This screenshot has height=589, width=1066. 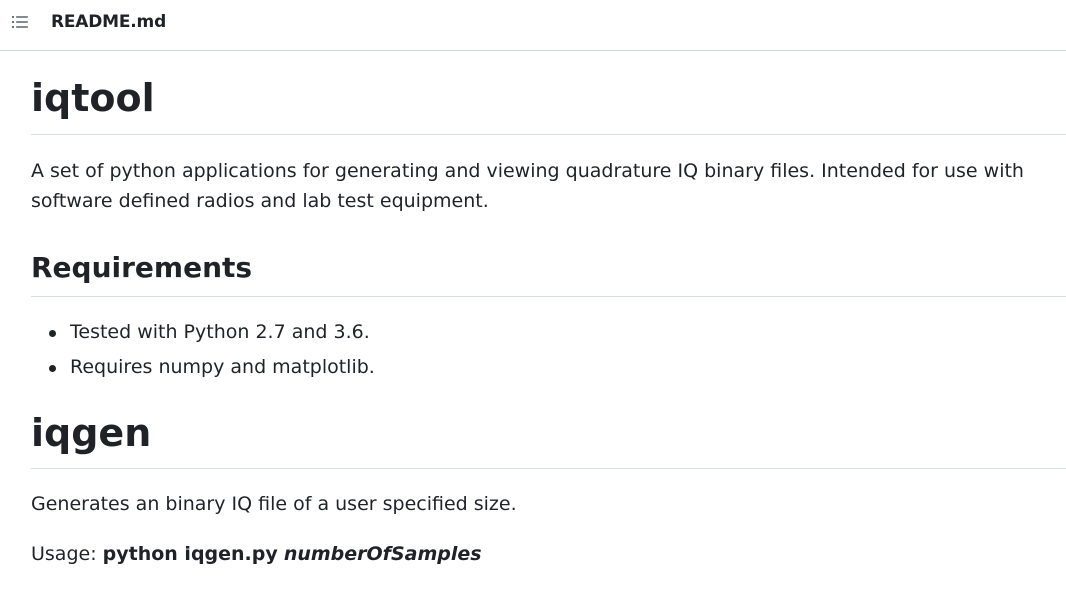 I want to click on file-header: README.md, so click(x=533, y=25).